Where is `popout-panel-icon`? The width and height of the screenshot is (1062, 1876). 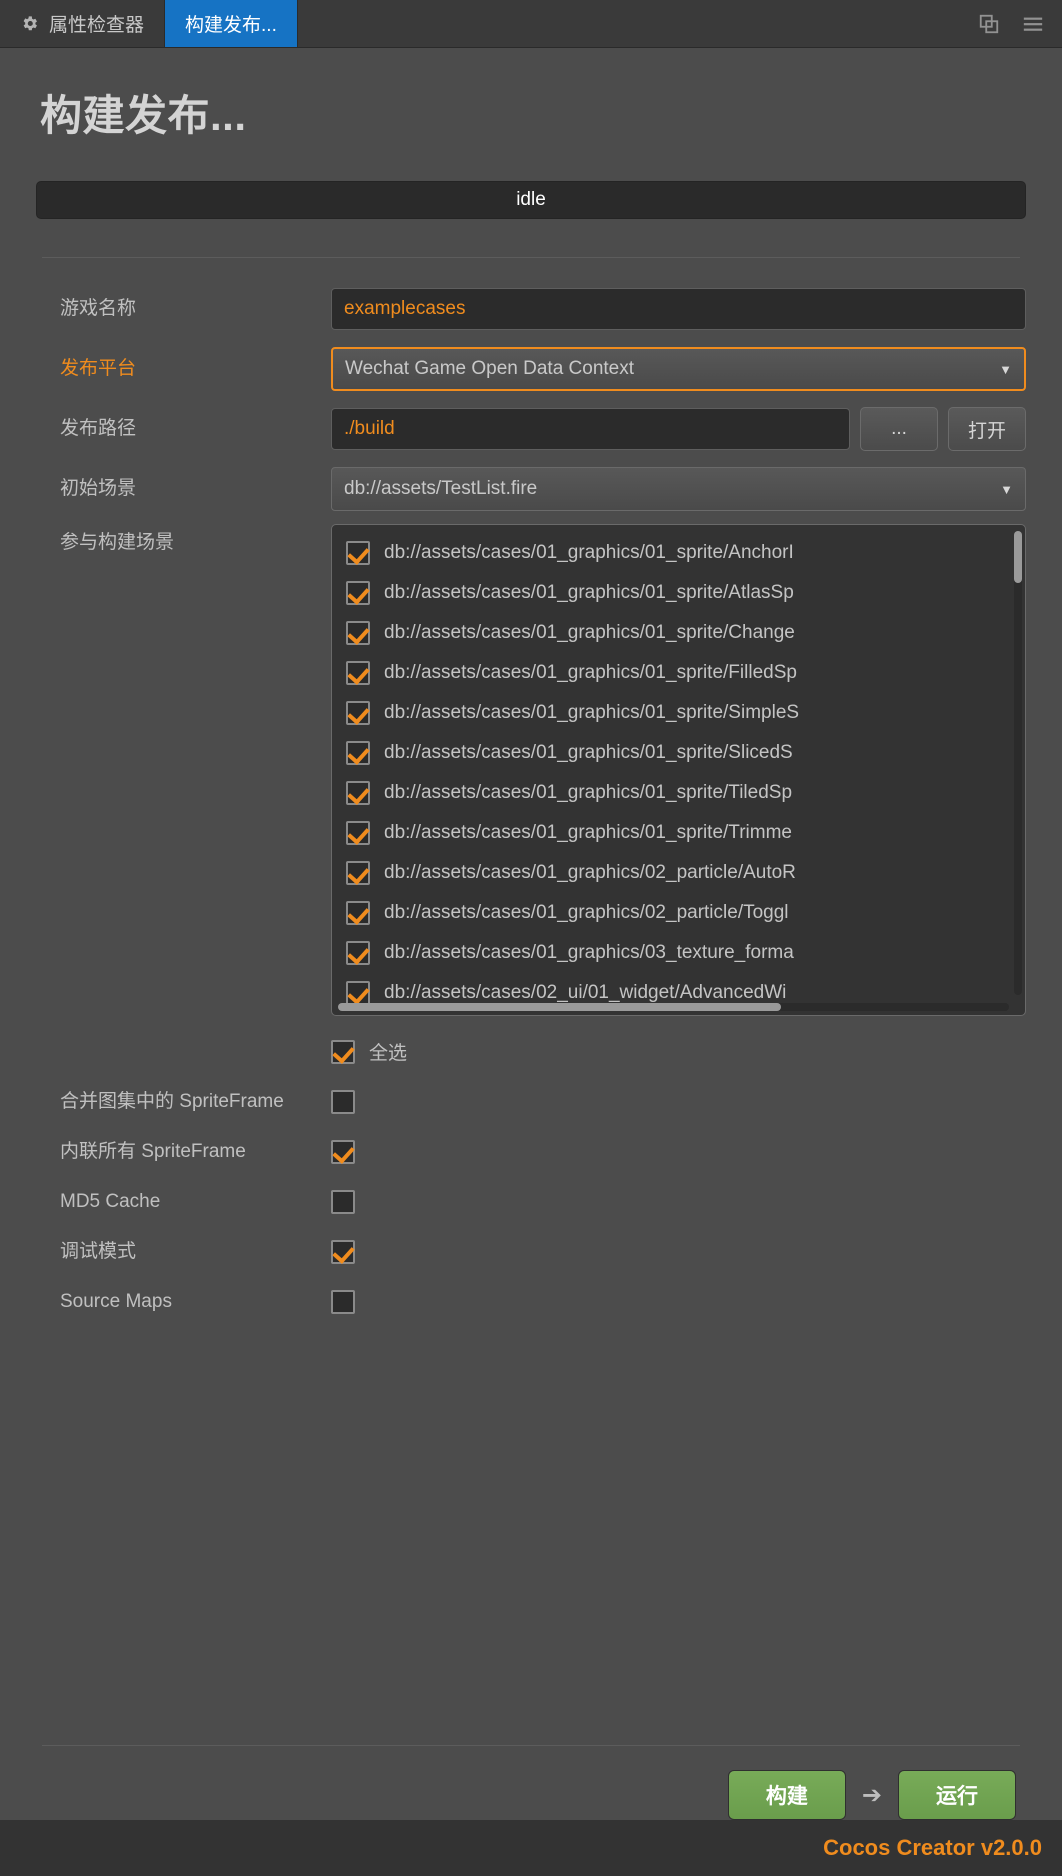
popout-panel-icon is located at coordinates (989, 24).